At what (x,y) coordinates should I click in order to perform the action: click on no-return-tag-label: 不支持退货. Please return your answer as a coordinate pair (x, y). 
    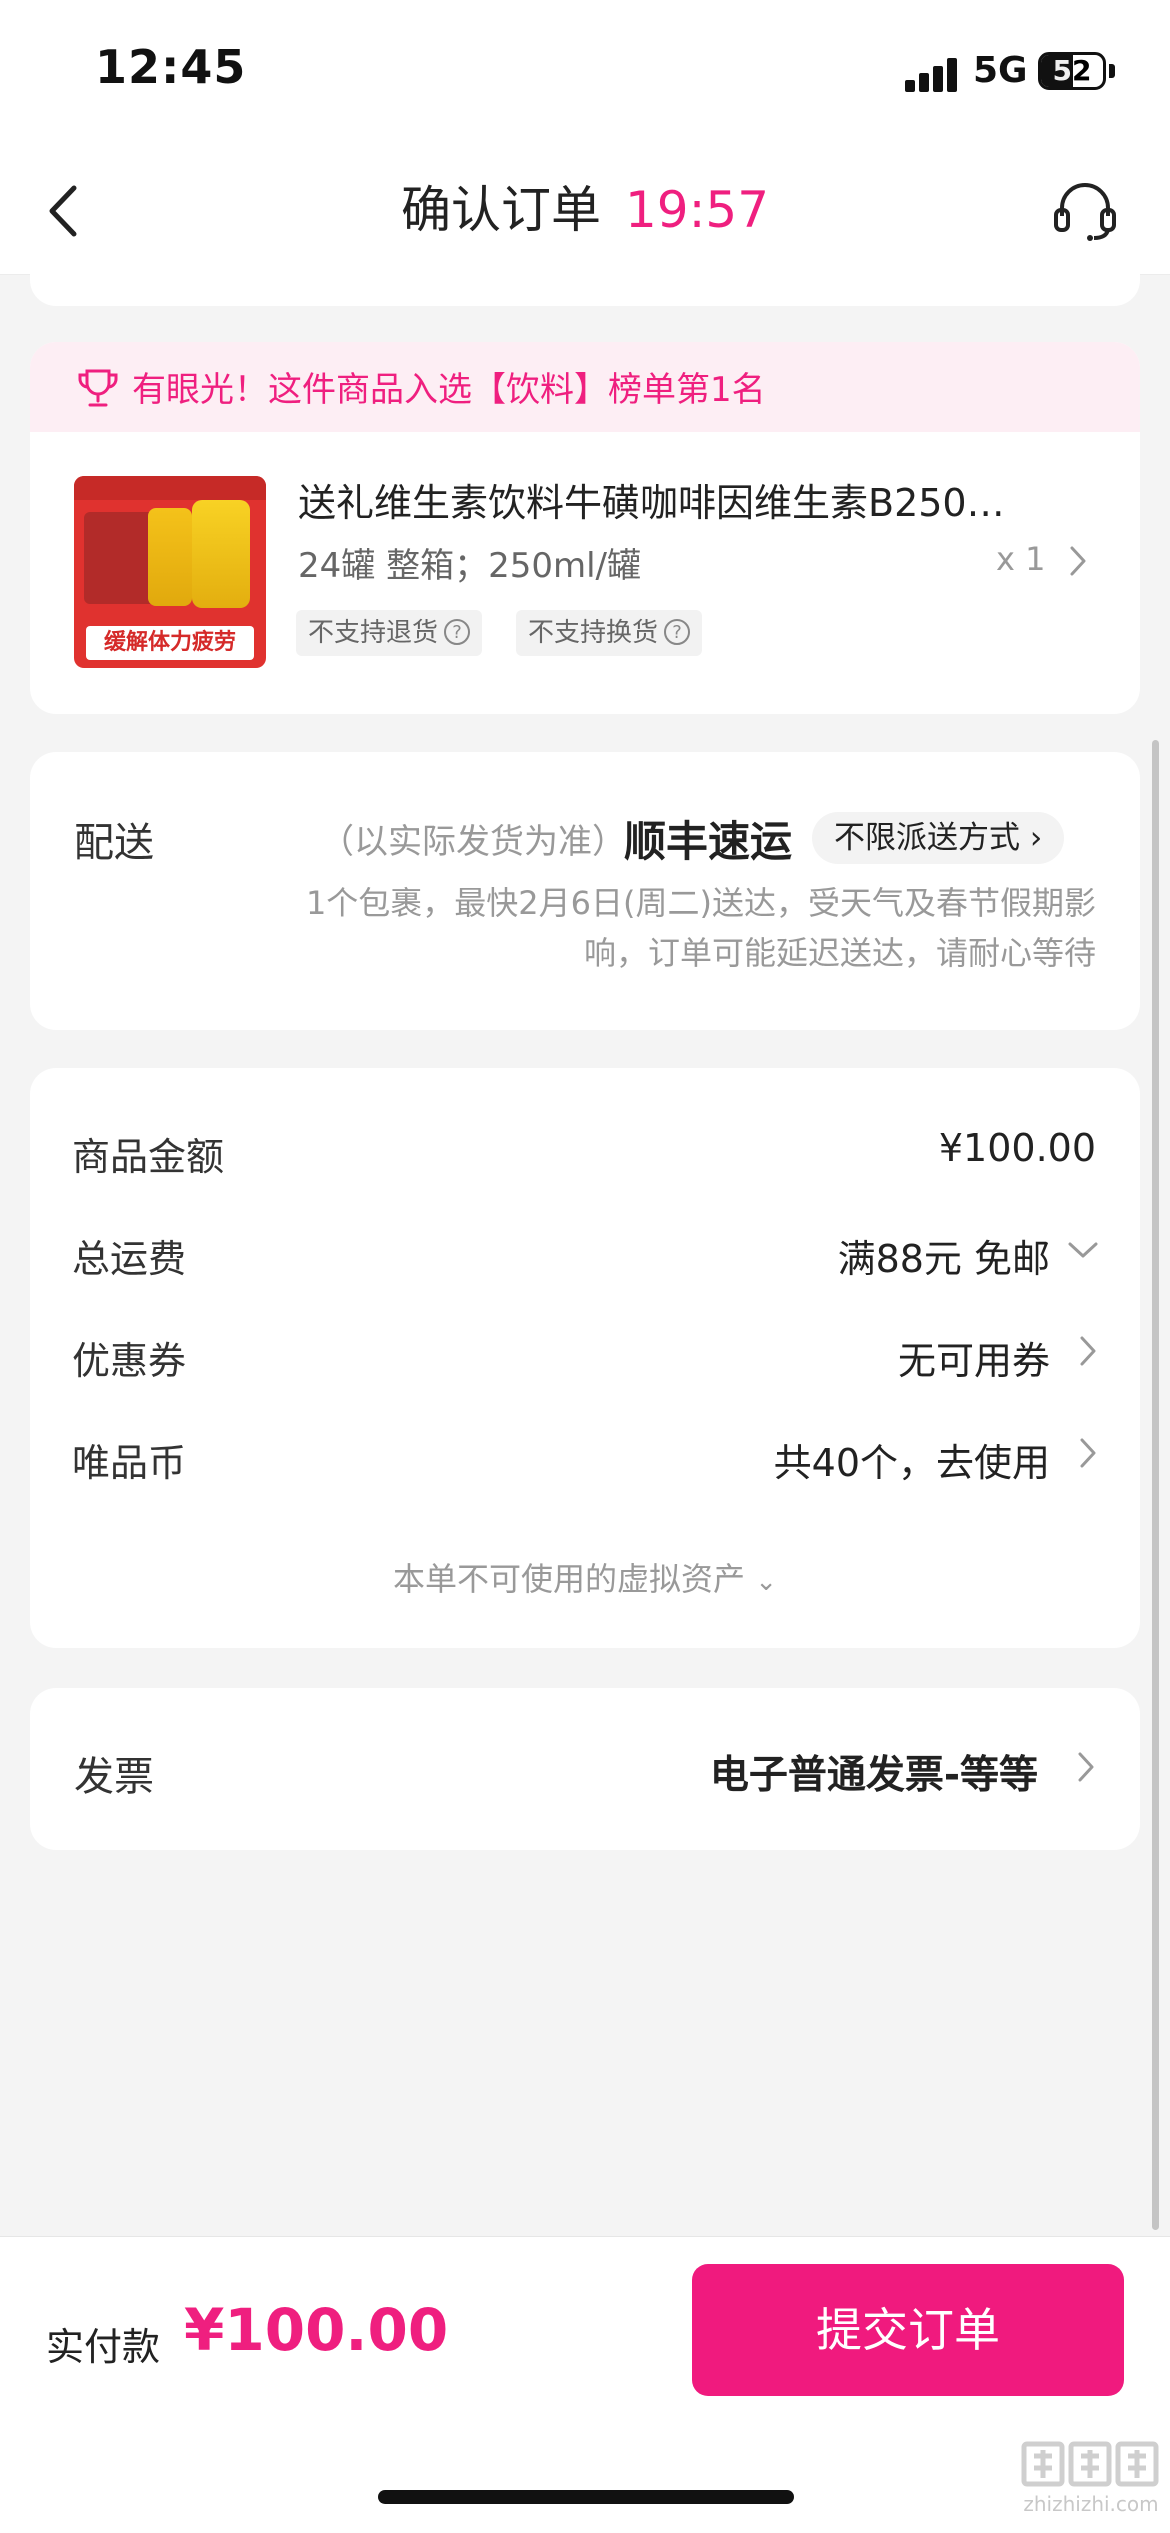
    Looking at the image, I should click on (373, 633).